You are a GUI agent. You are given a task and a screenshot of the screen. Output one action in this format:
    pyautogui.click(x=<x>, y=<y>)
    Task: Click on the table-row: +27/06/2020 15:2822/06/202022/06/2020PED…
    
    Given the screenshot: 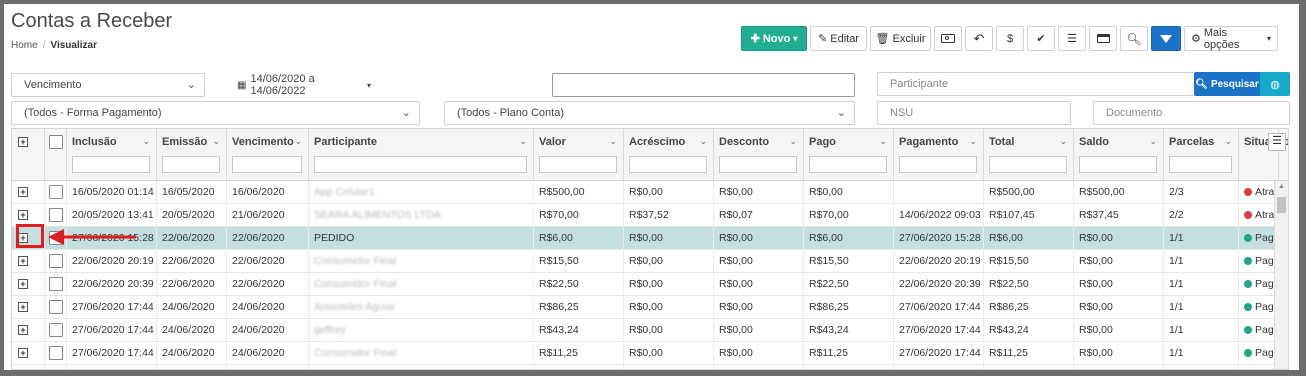 What is the action you would take?
    pyautogui.click(x=645, y=238)
    